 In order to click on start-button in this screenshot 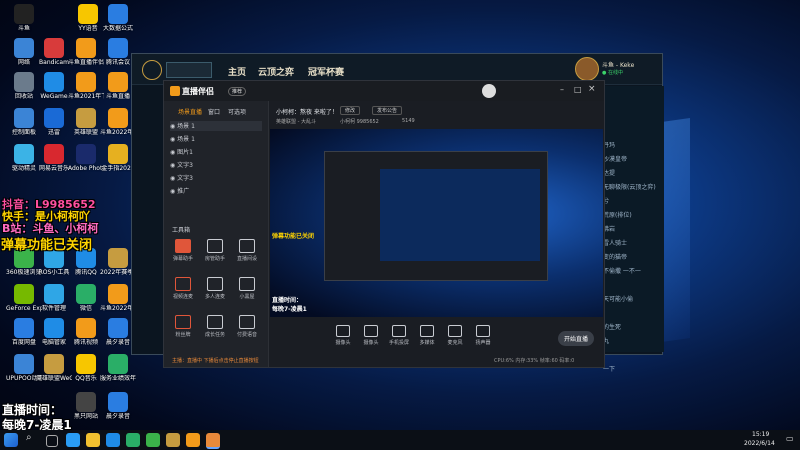, I will do `click(11, 440)`.